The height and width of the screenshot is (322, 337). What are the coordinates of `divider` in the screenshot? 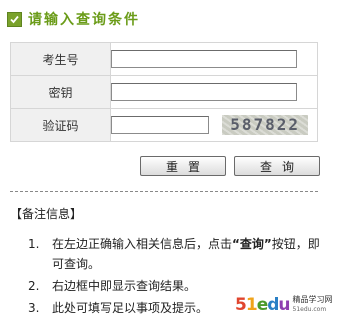 It's located at (164, 191).